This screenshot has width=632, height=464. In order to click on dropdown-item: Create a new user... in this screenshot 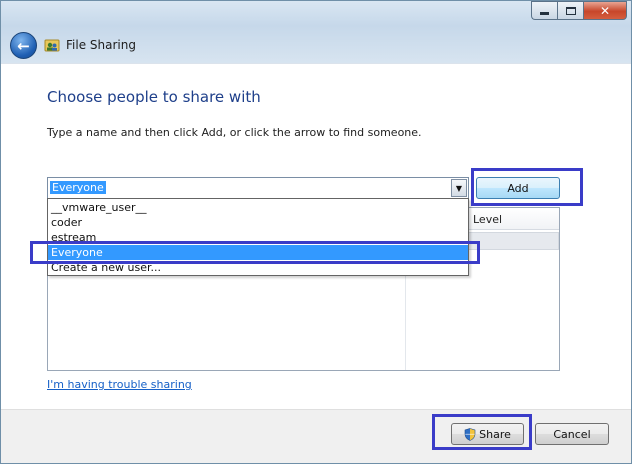, I will do `click(258, 267)`.